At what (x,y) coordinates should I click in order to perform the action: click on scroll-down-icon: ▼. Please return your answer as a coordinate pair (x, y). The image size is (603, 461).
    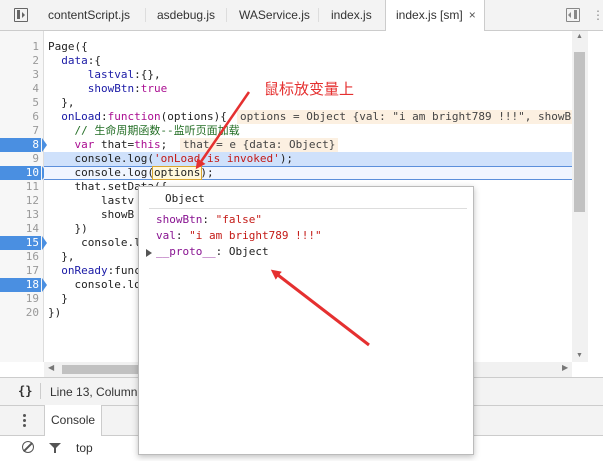
    Looking at the image, I should click on (579, 355).